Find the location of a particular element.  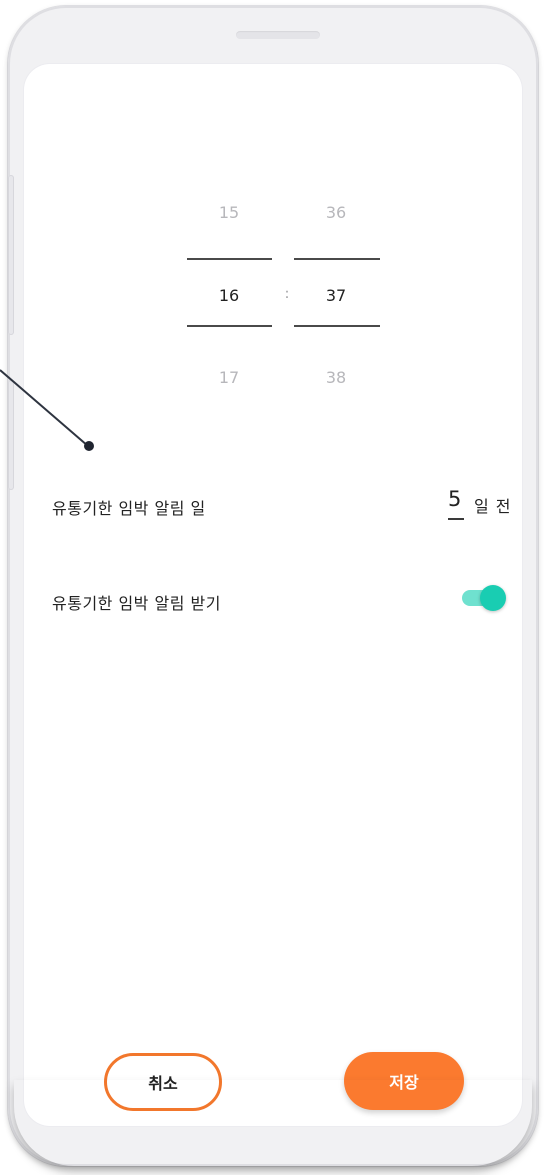

hour-bottom-divider is located at coordinates (229, 326).